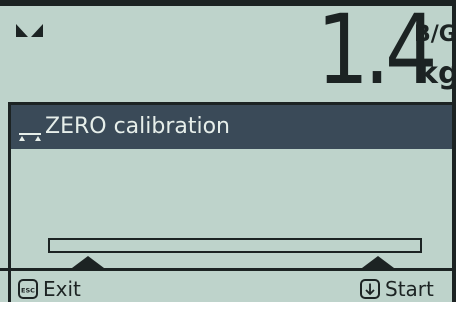  I want to click on panel-title: ZERO calibration, so click(138, 126).